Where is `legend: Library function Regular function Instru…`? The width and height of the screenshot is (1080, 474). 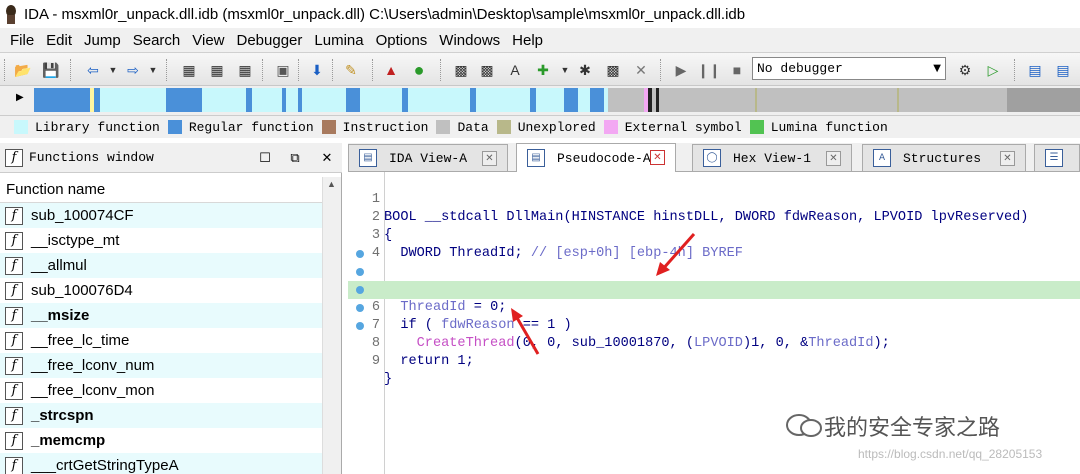
legend: Library function Regular function Instru… is located at coordinates (540, 127).